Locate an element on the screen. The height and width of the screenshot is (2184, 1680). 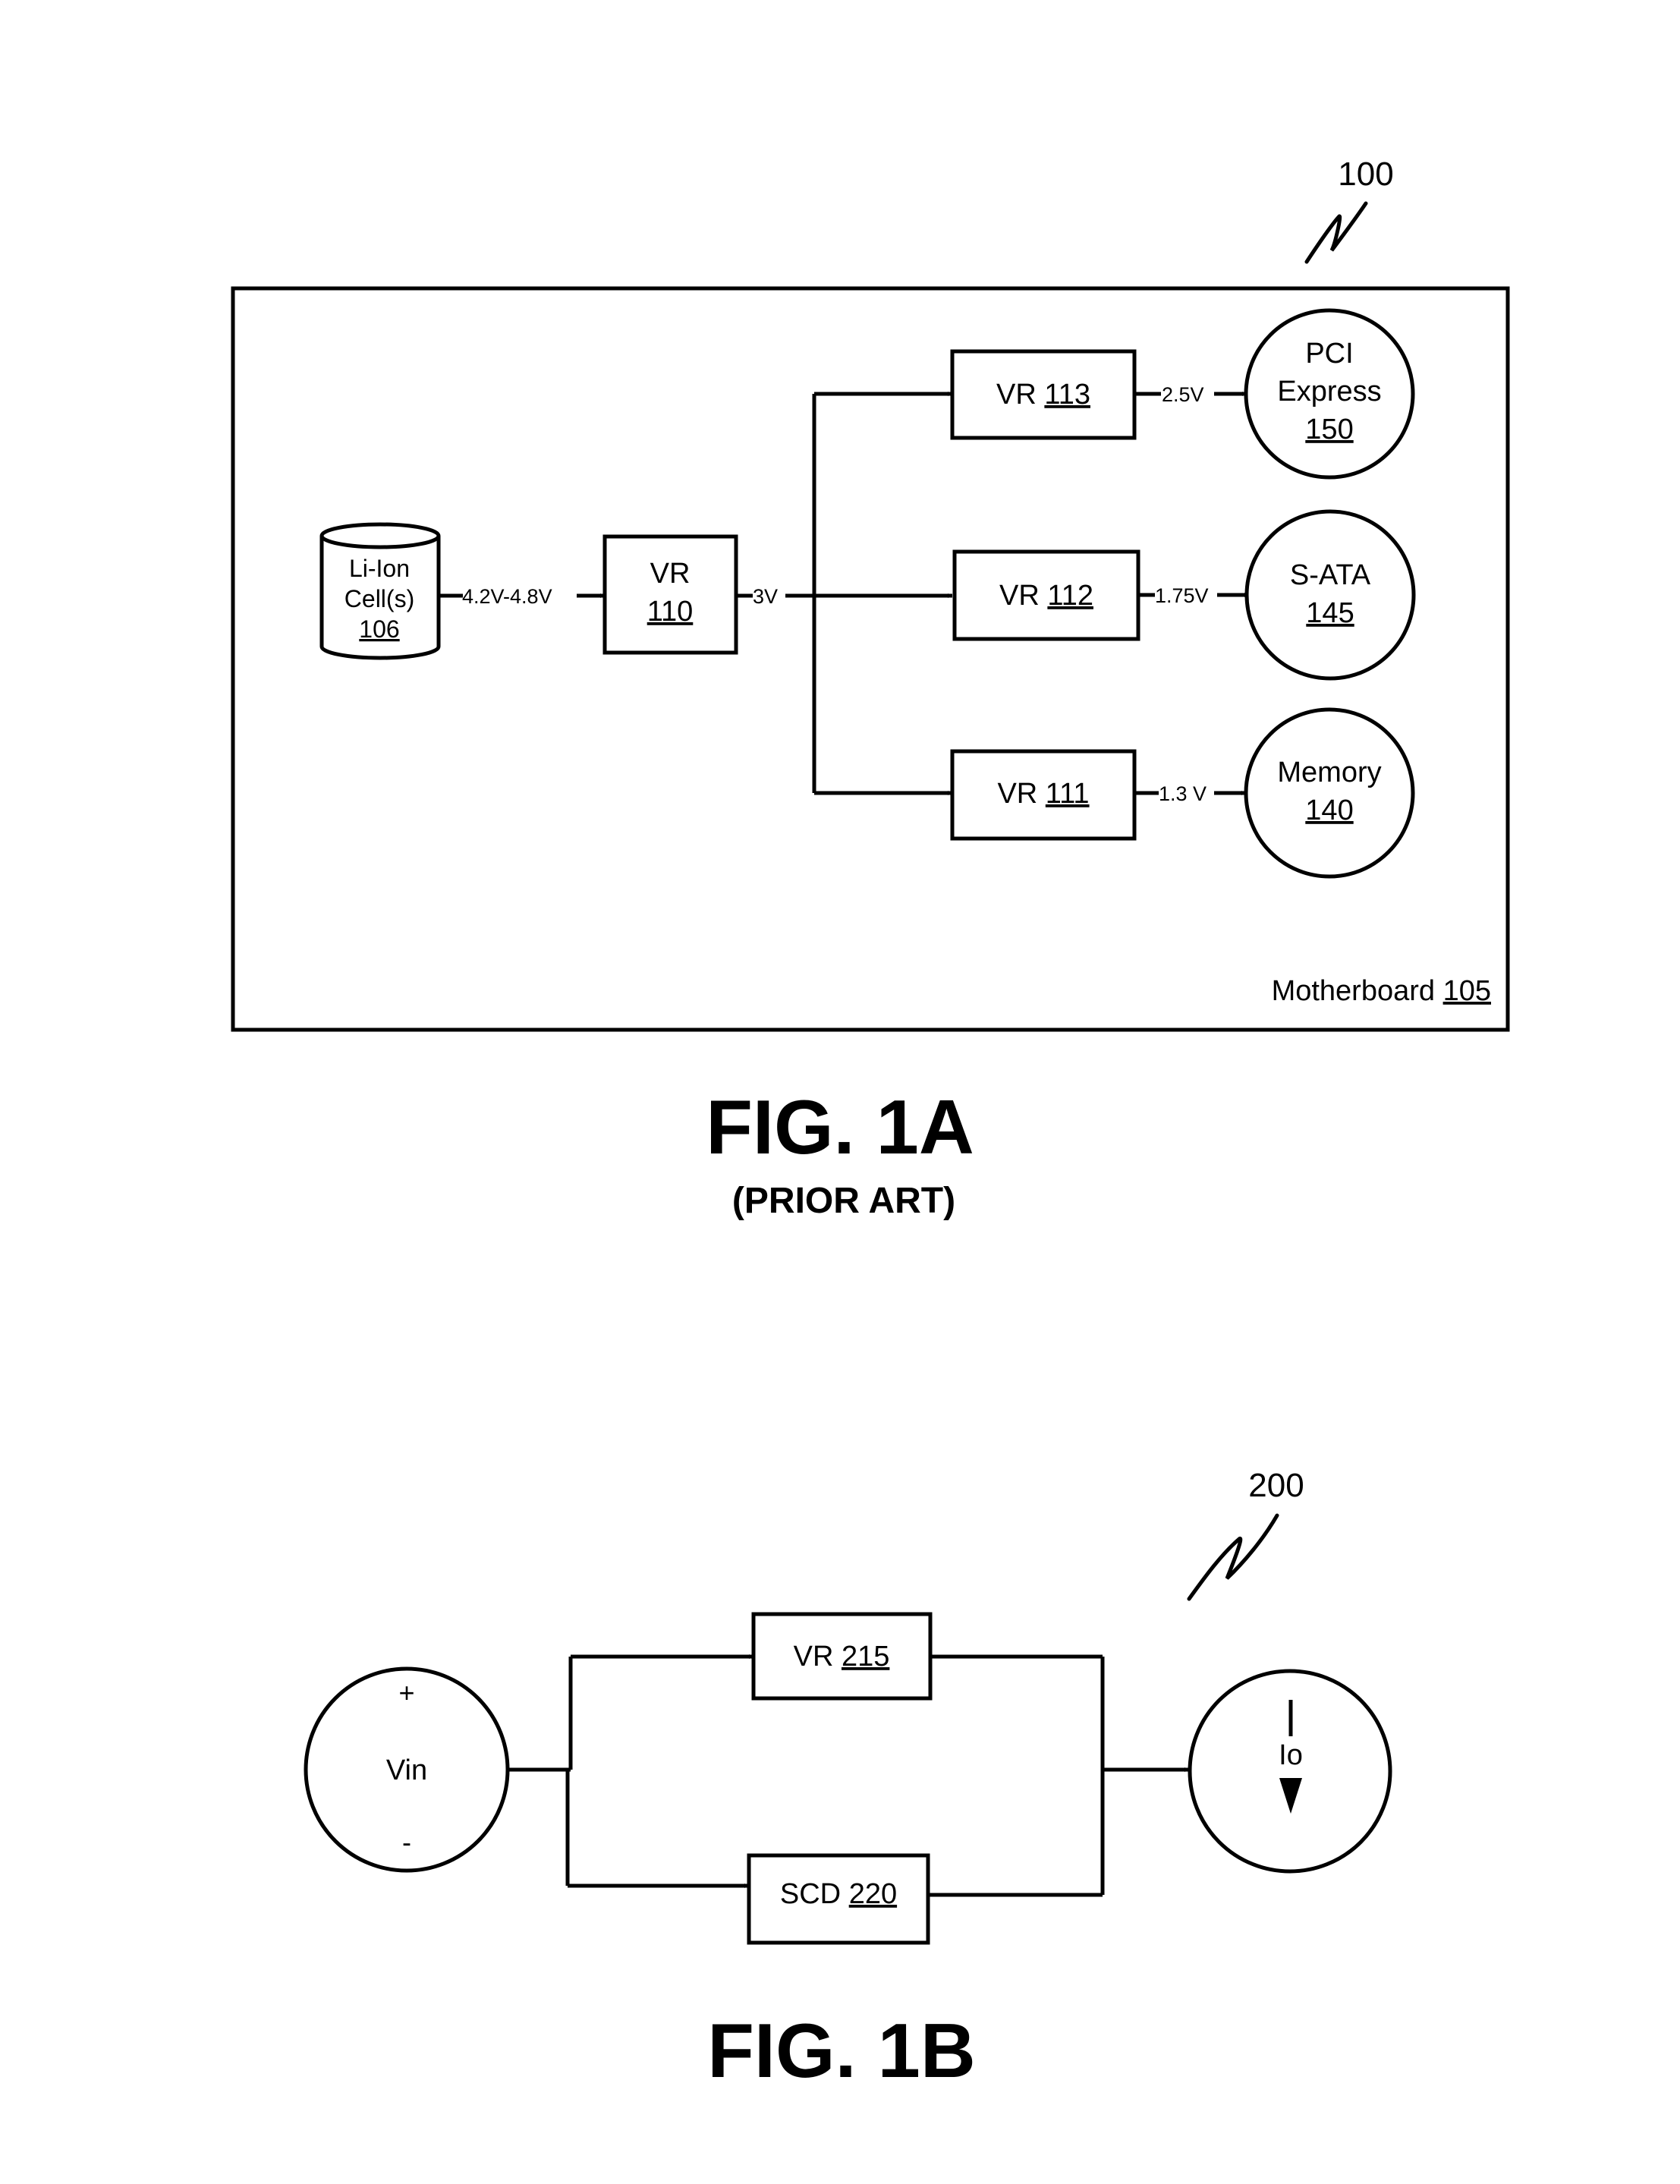
vr-215-block: VR 215 is located at coordinates (842, 1656).